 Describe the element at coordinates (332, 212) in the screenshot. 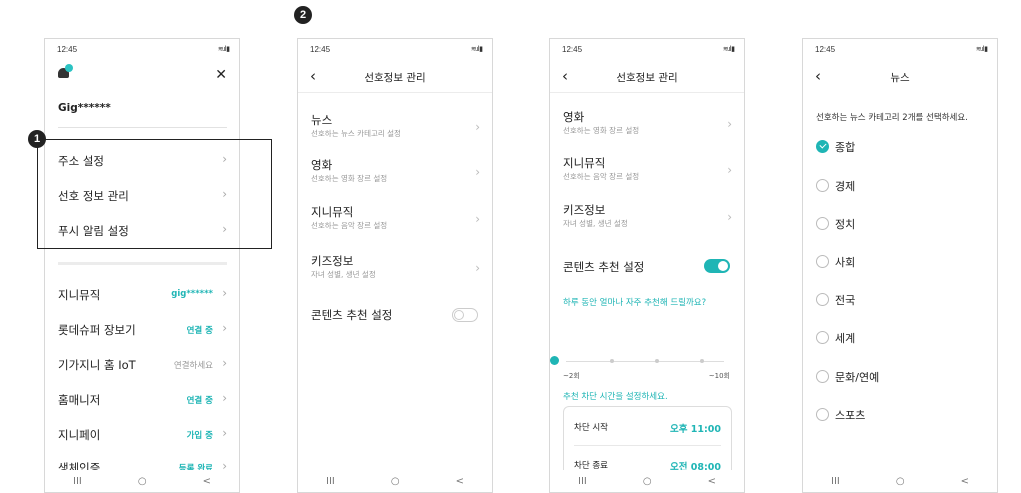

I see `pref-item-title: 지니뮤직` at that location.